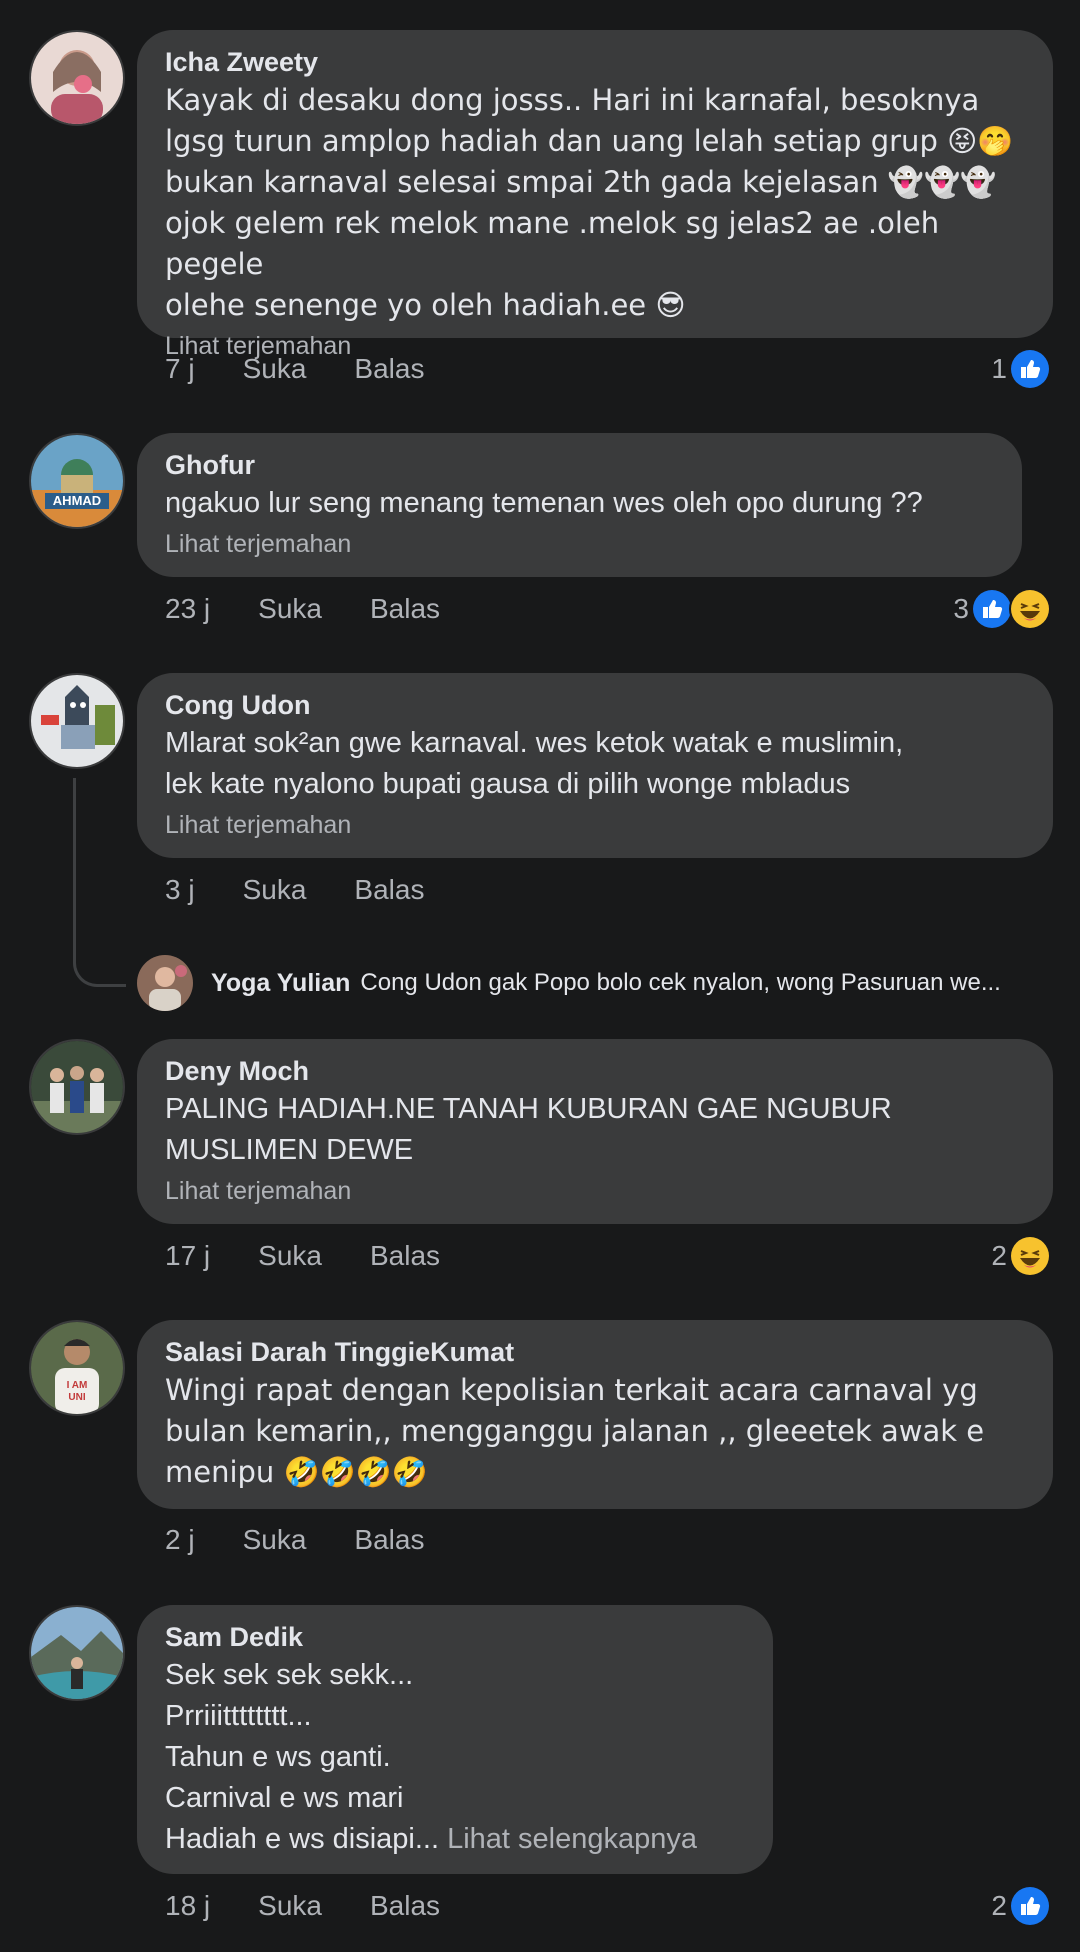 The image size is (1080, 1952). I want to click on comment-actions: 18 j Suka Balas, so click(302, 1906).